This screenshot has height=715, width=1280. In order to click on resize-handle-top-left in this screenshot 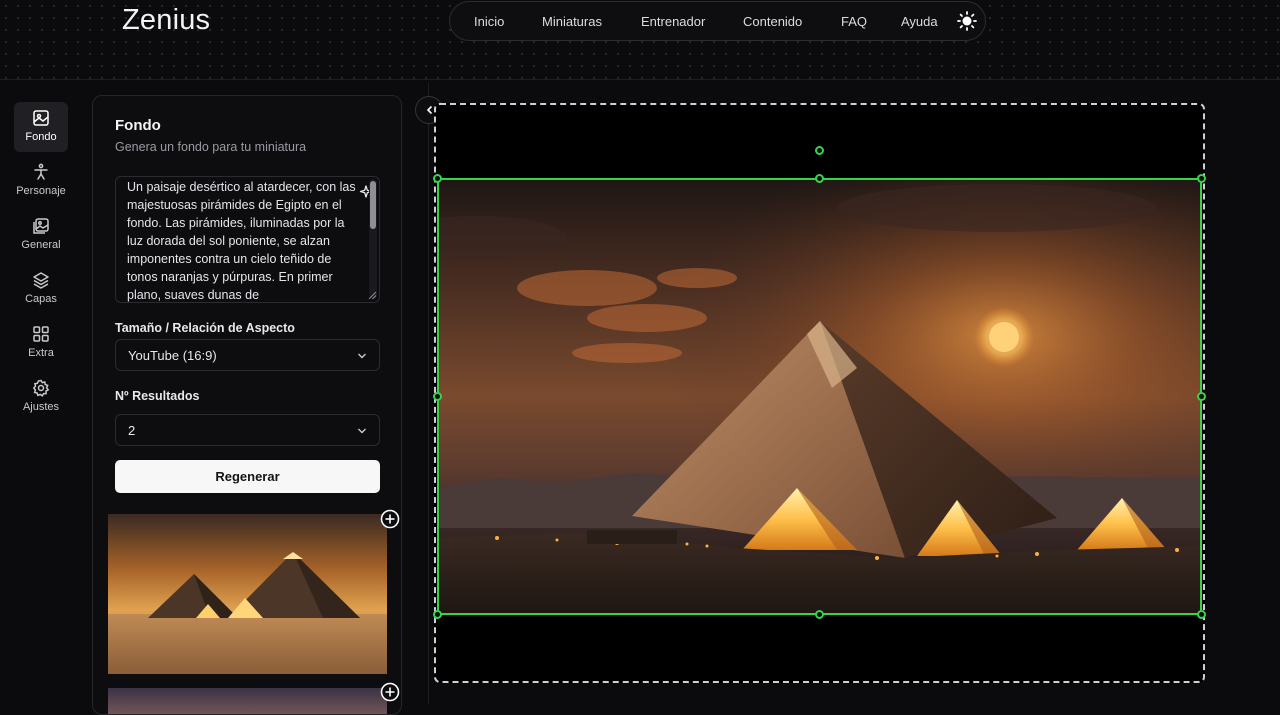, I will do `click(437, 178)`.